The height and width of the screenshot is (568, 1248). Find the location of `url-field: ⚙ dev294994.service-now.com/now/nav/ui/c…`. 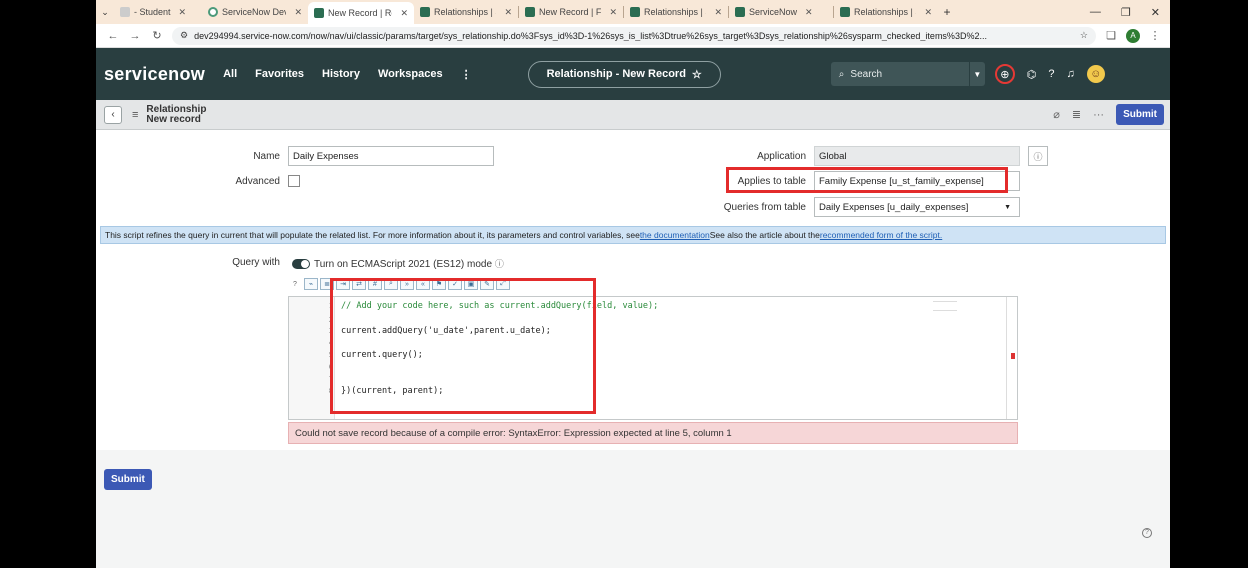

url-field: ⚙ dev294994.service-now.com/now/nav/ui/c… is located at coordinates (634, 35).